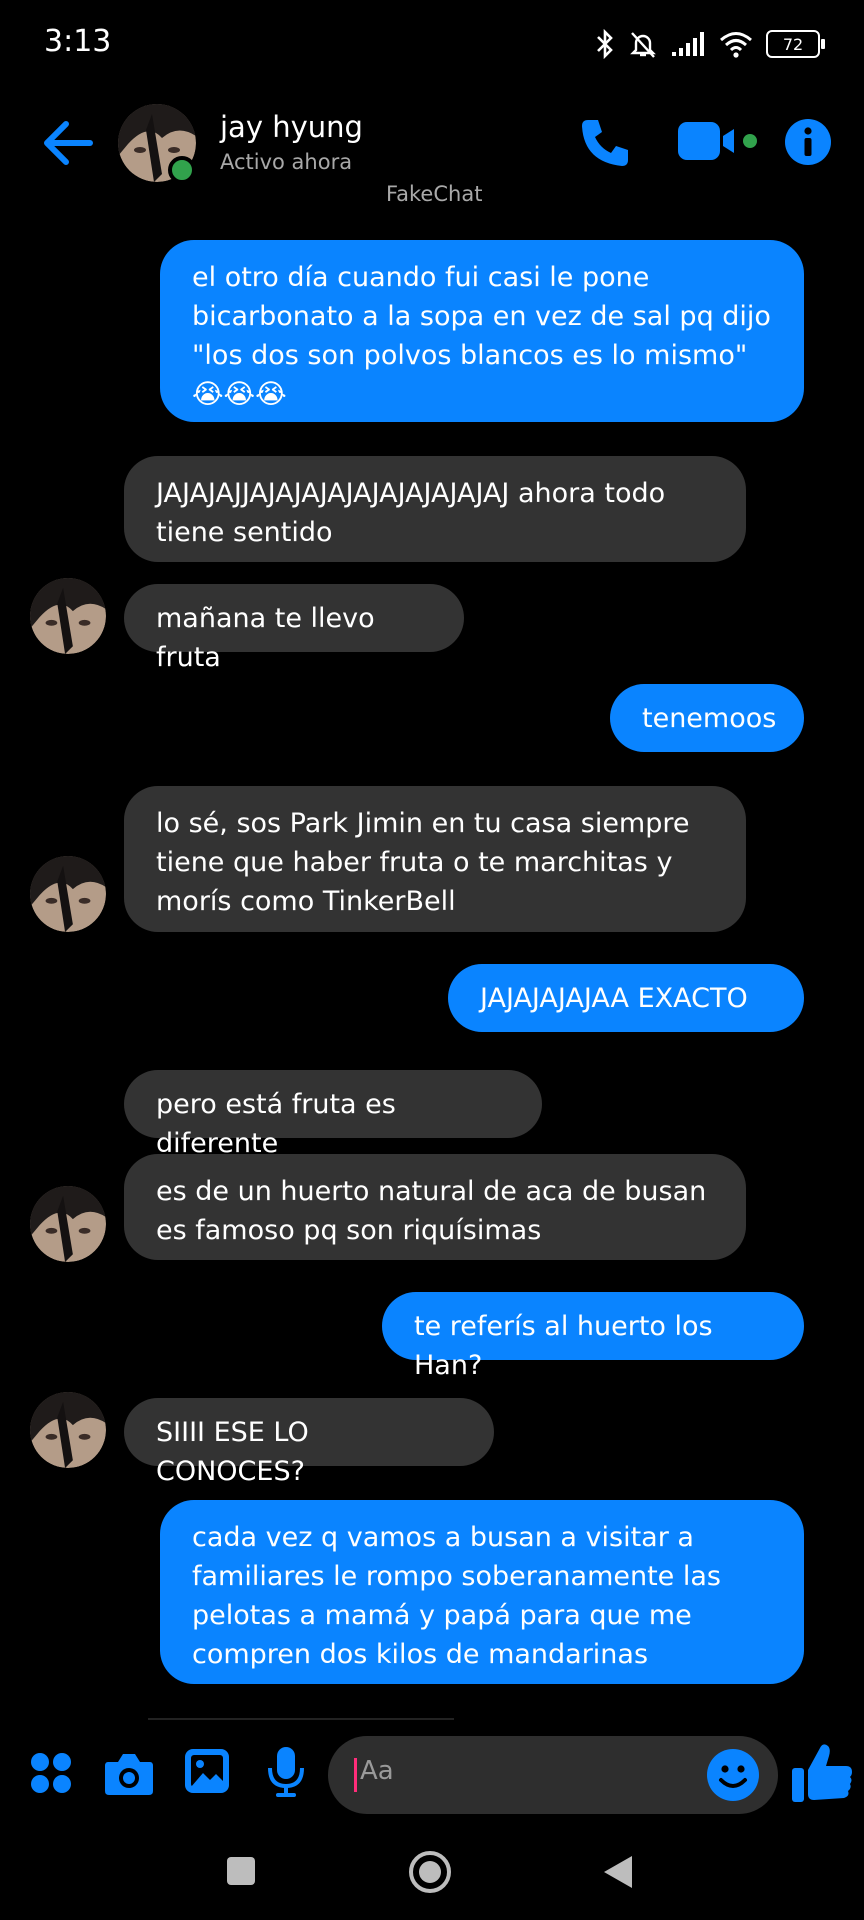 The width and height of the screenshot is (864, 1920). I want to click on chat-header: jay hyung Activo ahora, so click(432, 146).